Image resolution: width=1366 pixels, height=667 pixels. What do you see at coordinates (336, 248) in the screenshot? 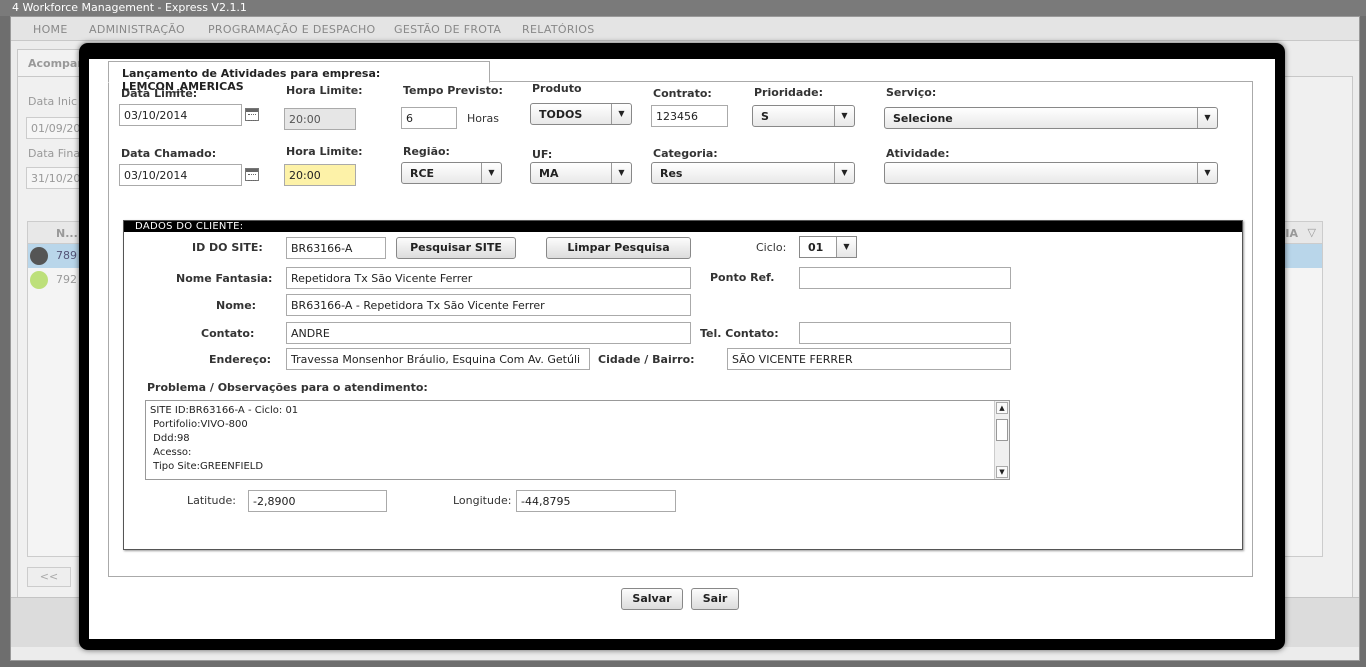
I see `id-site-input: BR63166-A` at bounding box center [336, 248].